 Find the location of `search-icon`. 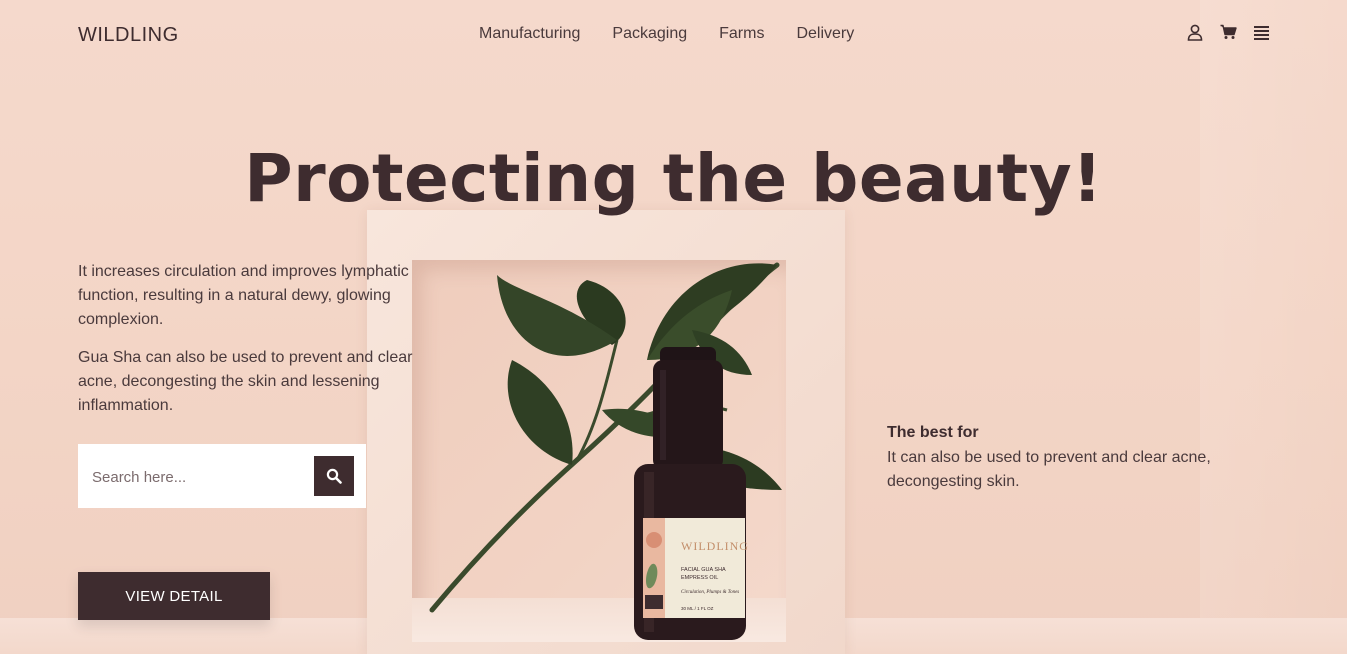

search-icon is located at coordinates (334, 476).